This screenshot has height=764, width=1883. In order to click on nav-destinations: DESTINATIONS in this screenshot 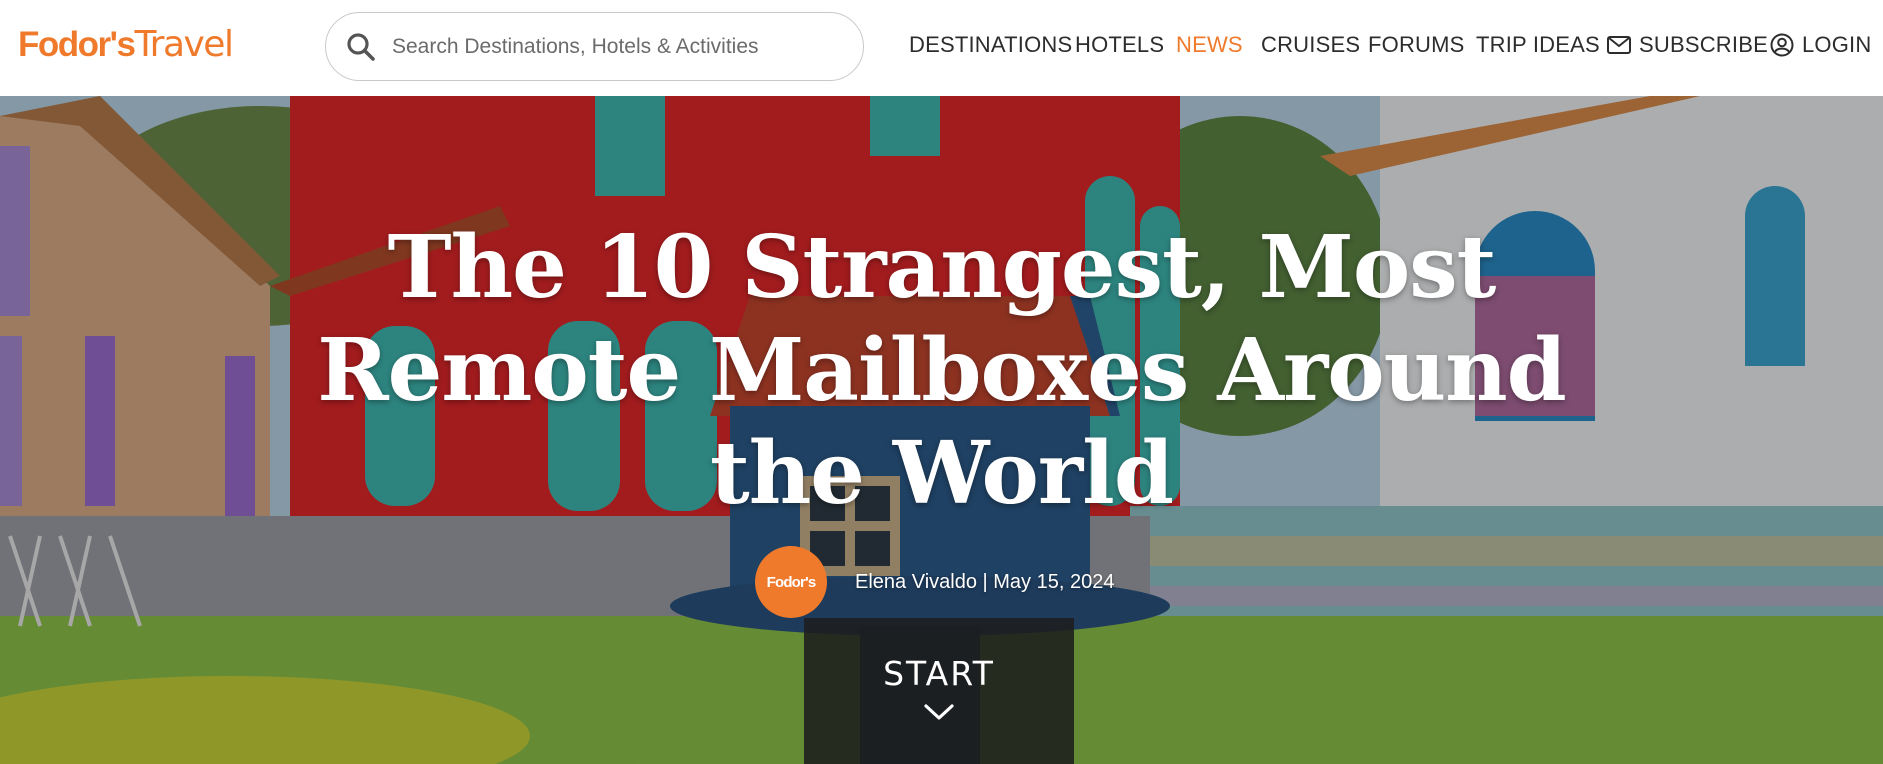, I will do `click(990, 45)`.